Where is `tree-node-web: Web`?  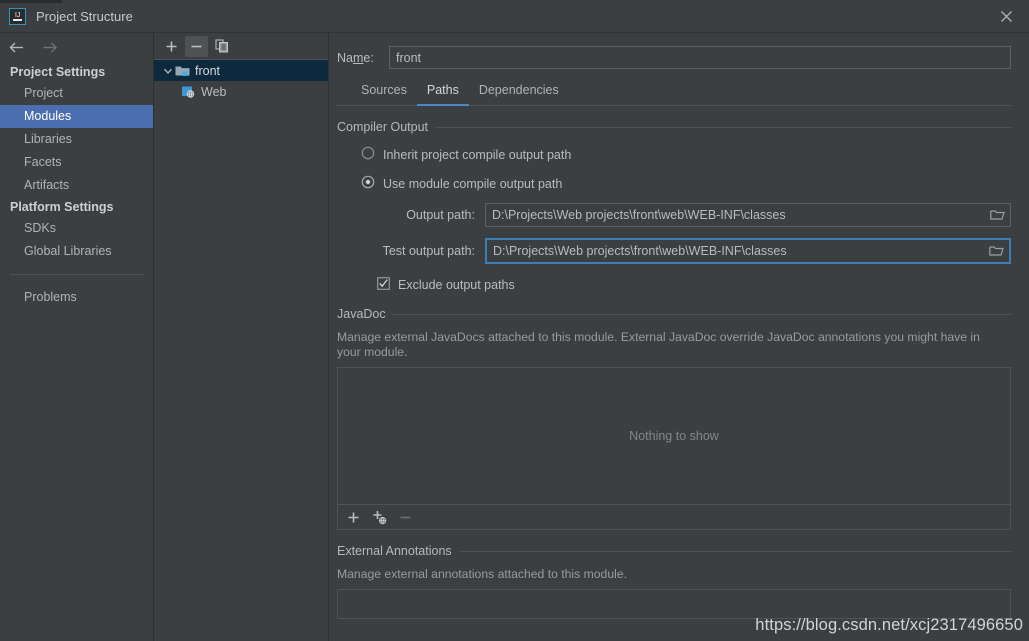
tree-node-web: Web is located at coordinates (241, 91).